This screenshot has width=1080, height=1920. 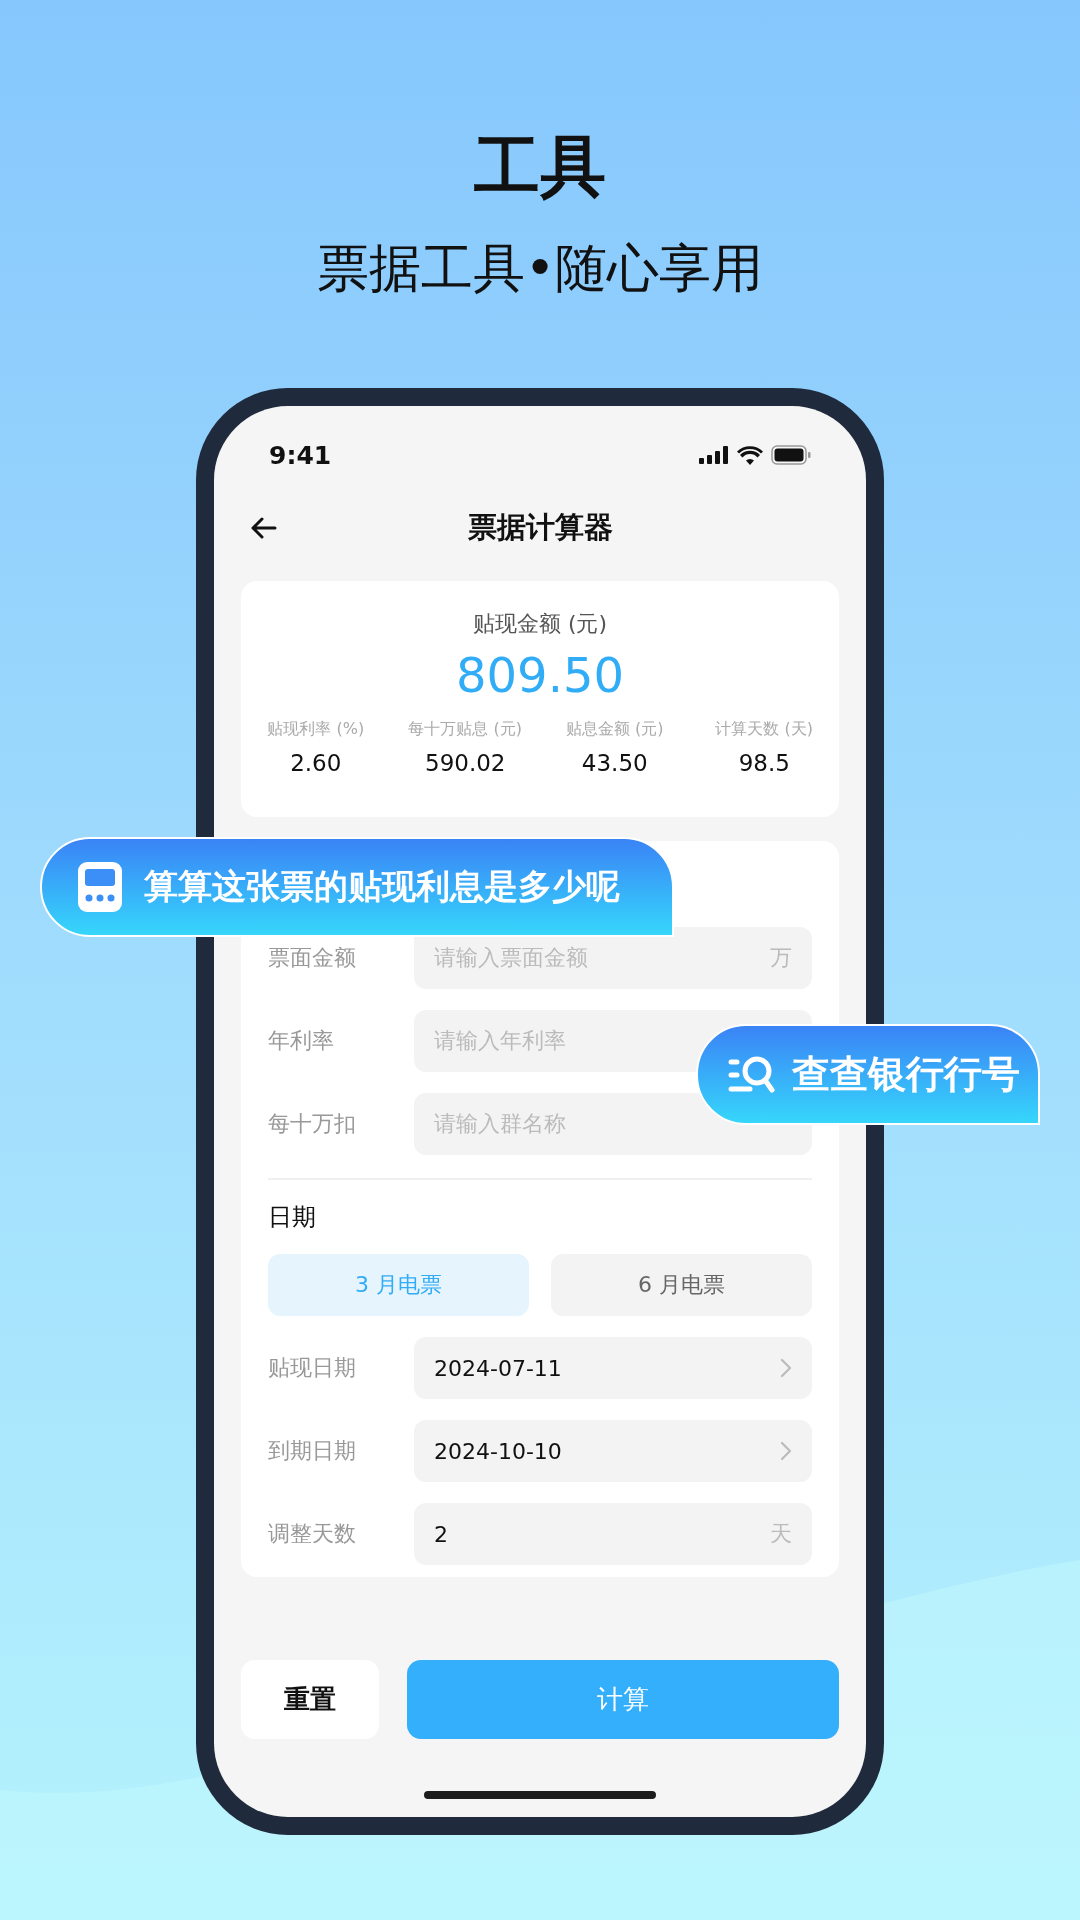 What do you see at coordinates (465, 729) in the screenshot?
I see `stat-label: 每十万贴息 (元)` at bounding box center [465, 729].